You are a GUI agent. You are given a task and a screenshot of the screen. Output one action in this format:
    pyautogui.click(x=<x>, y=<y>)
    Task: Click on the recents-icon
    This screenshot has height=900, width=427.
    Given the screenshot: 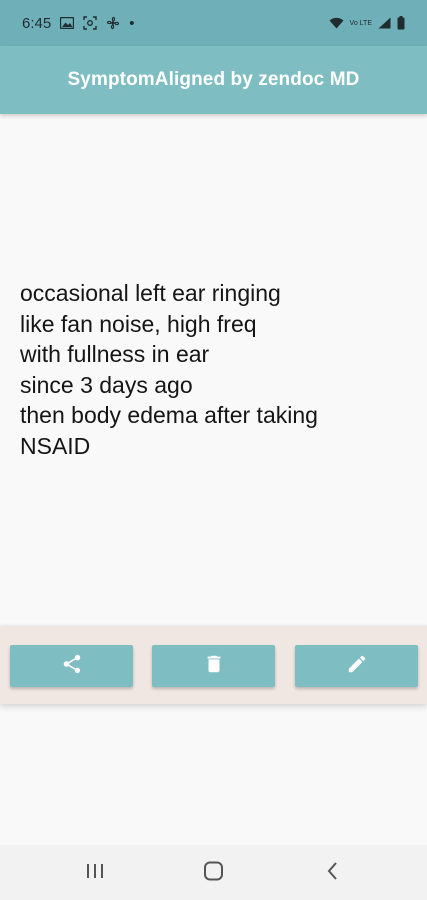 What is the action you would take?
    pyautogui.click(x=95, y=873)
    